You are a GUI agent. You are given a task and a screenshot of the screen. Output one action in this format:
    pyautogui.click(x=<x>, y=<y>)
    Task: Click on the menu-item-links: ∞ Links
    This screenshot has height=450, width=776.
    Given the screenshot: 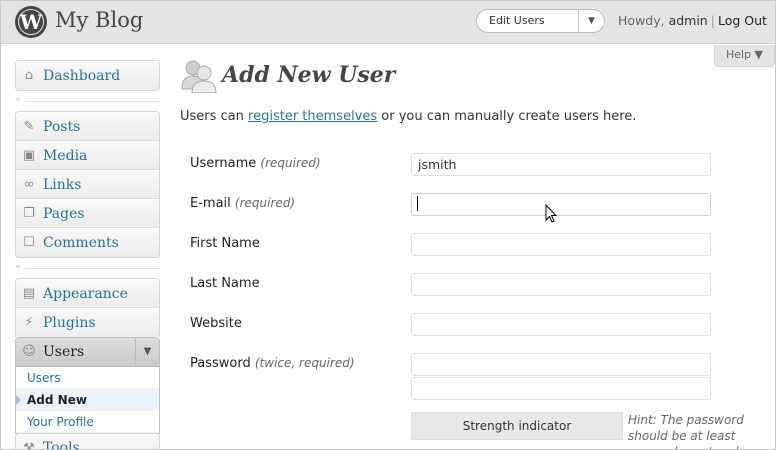 What is the action you would take?
    pyautogui.click(x=87, y=184)
    